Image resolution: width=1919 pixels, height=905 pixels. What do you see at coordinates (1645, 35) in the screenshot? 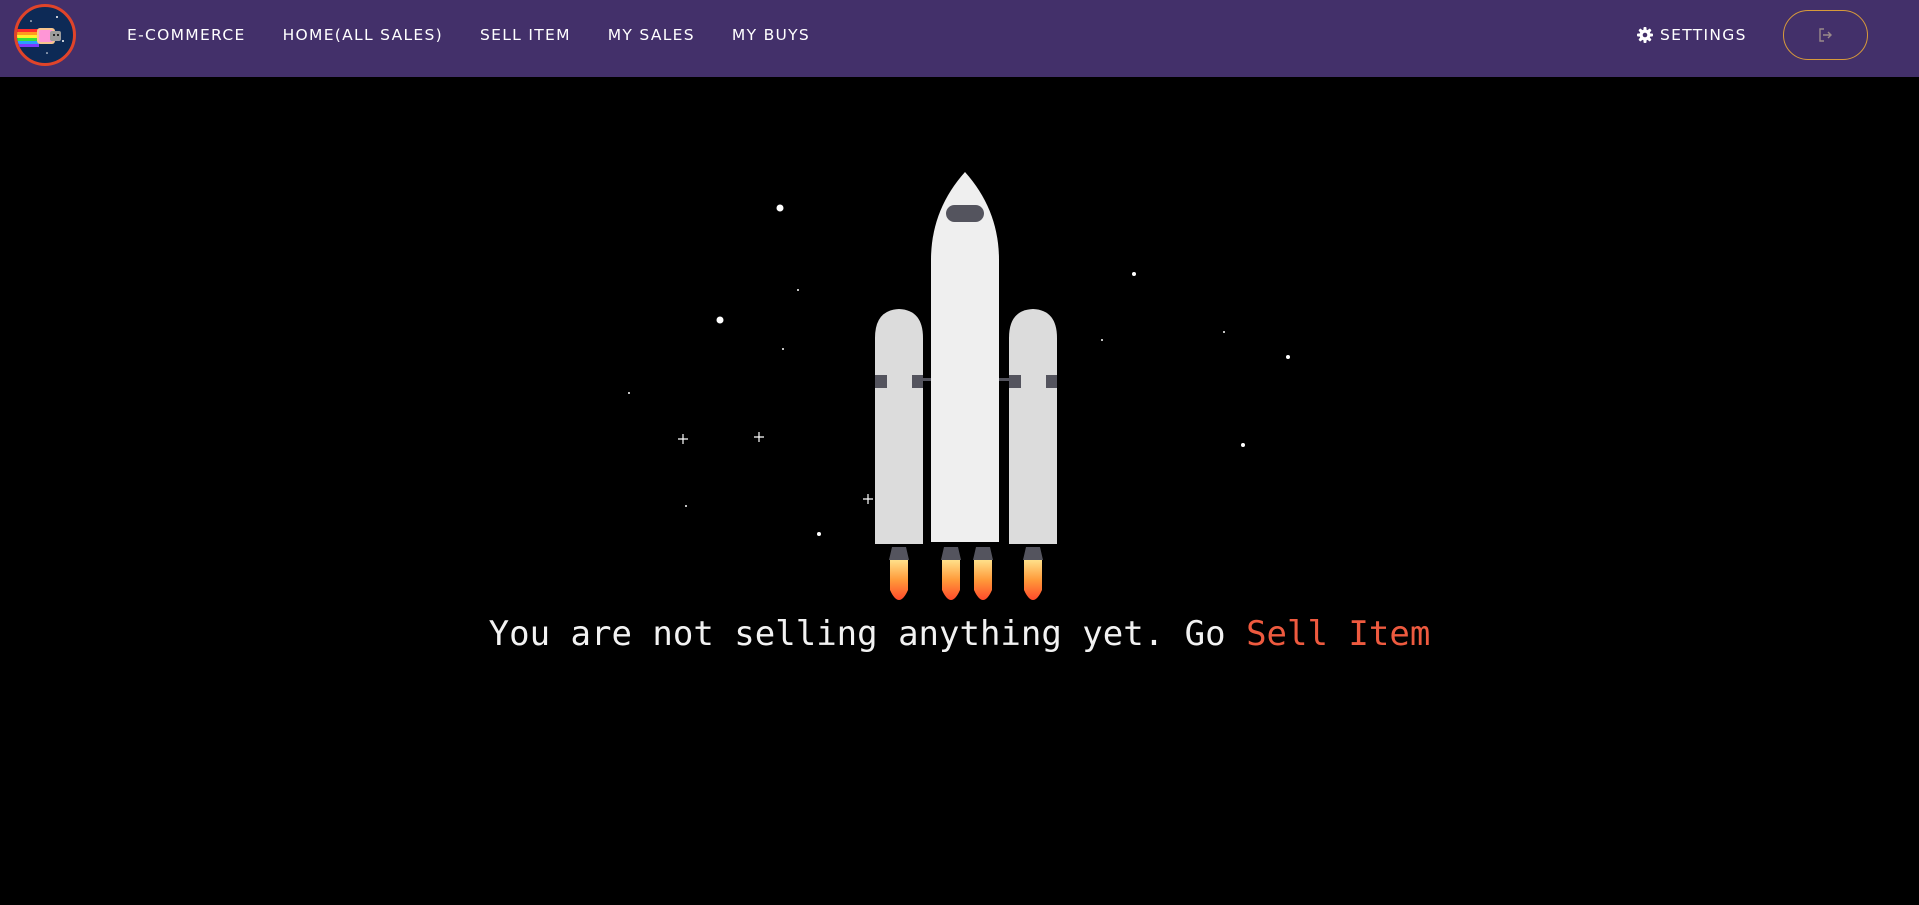
I see `gear-icon` at bounding box center [1645, 35].